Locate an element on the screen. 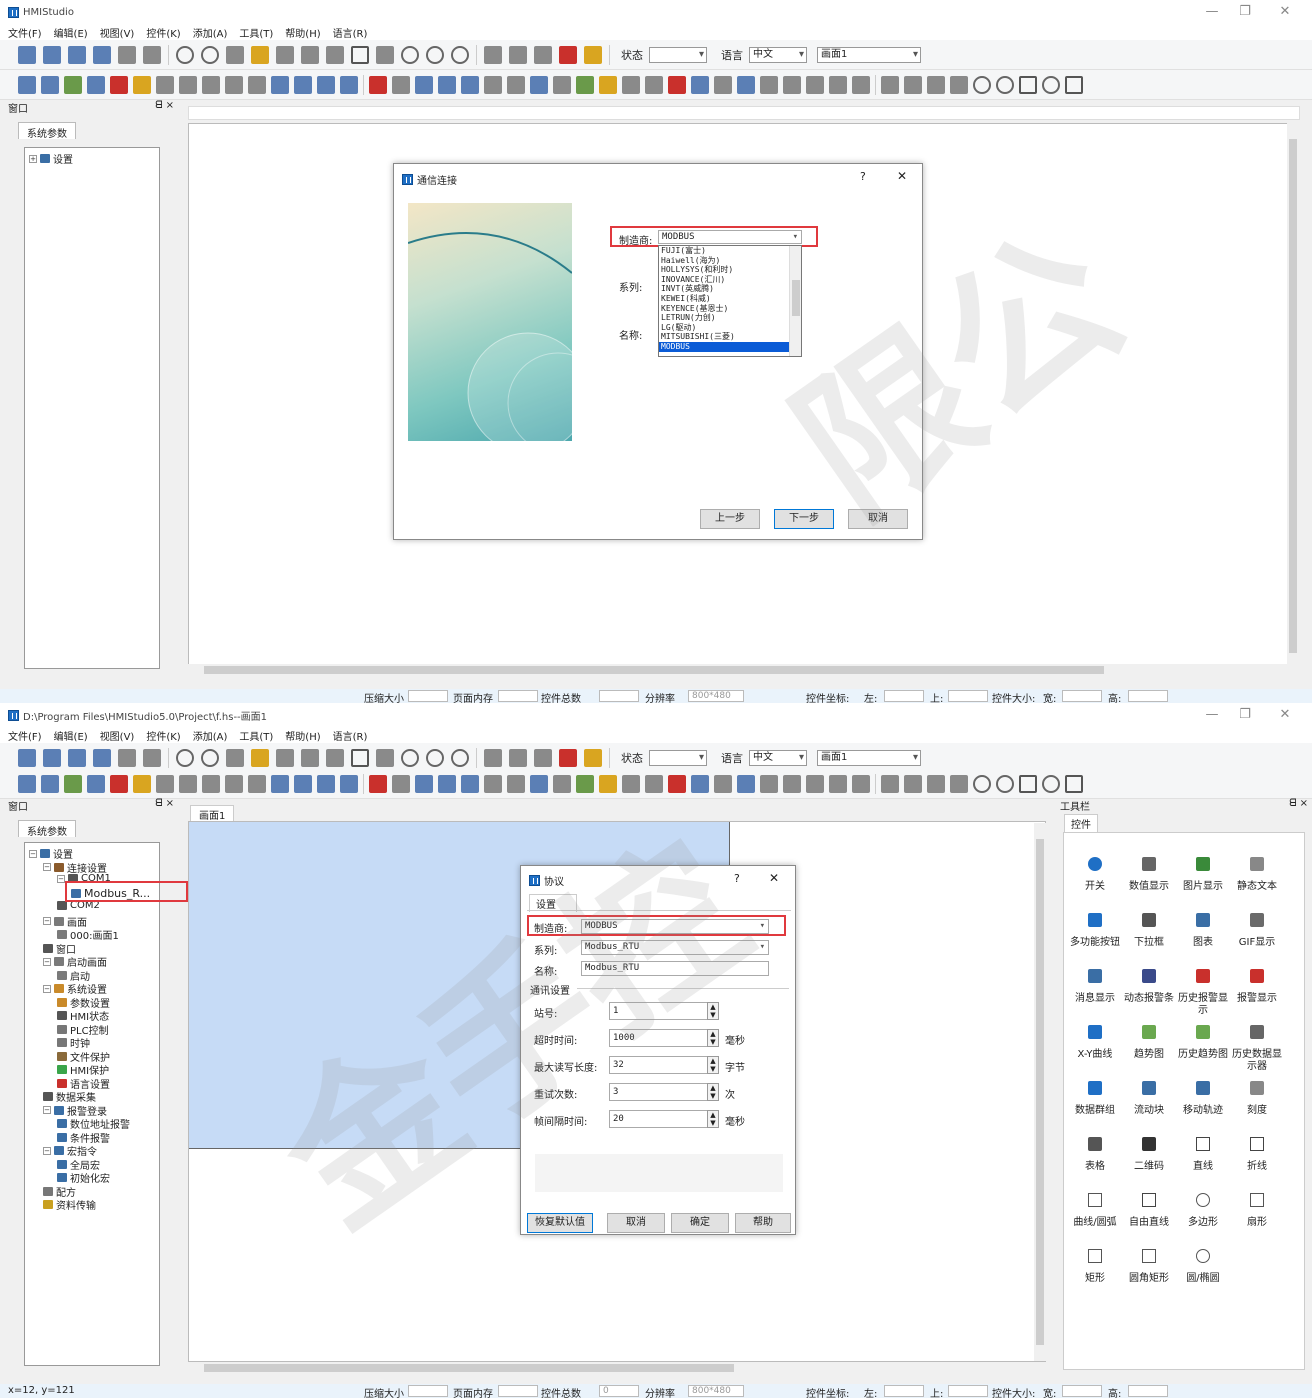  maker-option: KEYENCE(基恩士) is located at coordinates (724, 309).